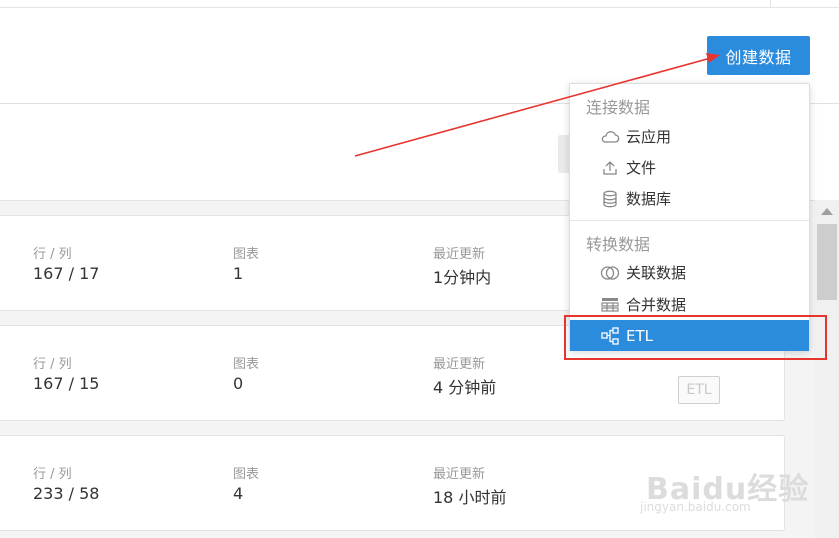  Describe the element at coordinates (238, 493) in the screenshot. I see `charts-value: 4` at that location.